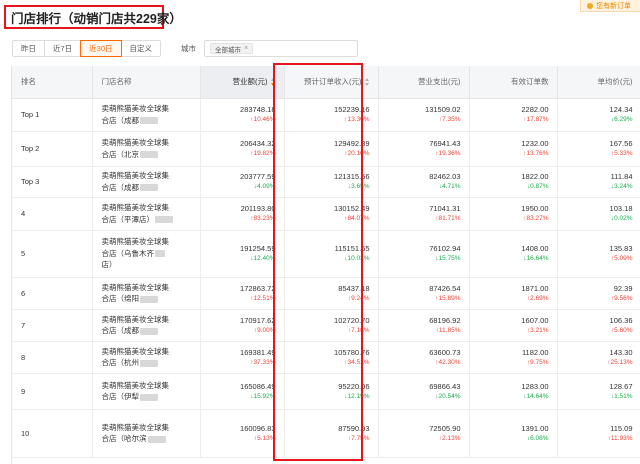 This screenshot has width=640, height=464. What do you see at coordinates (610, 6) in the screenshot?
I see `new-order-notice: 您有新订单` at bounding box center [610, 6].